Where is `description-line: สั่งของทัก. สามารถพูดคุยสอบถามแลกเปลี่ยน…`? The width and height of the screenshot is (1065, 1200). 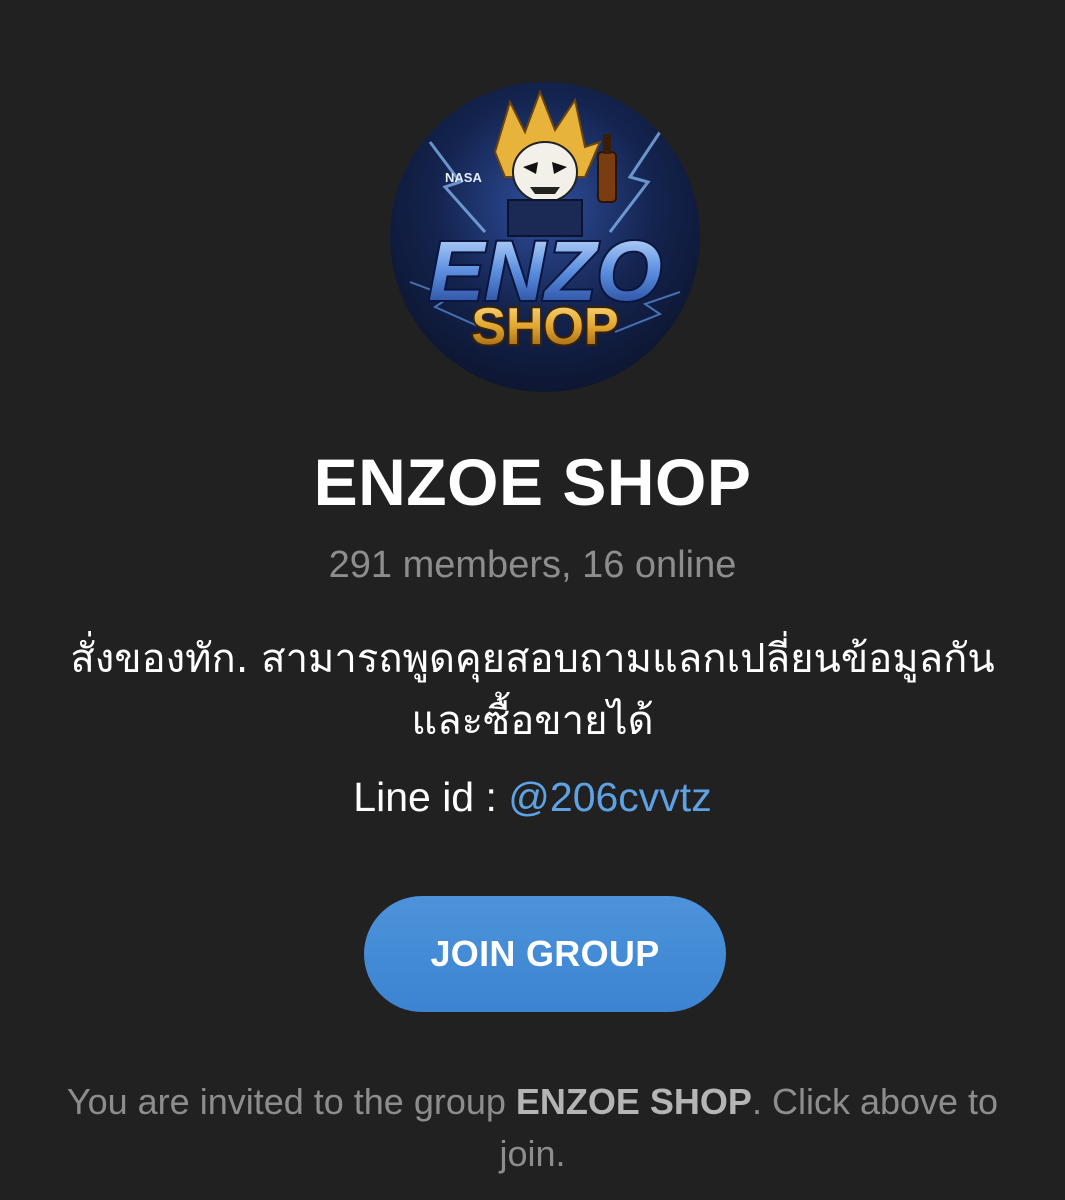
description-line: สั่งของทัก. สามารถพูดคุยสอบถามแลกเปลี่ยน… is located at coordinates (532, 659).